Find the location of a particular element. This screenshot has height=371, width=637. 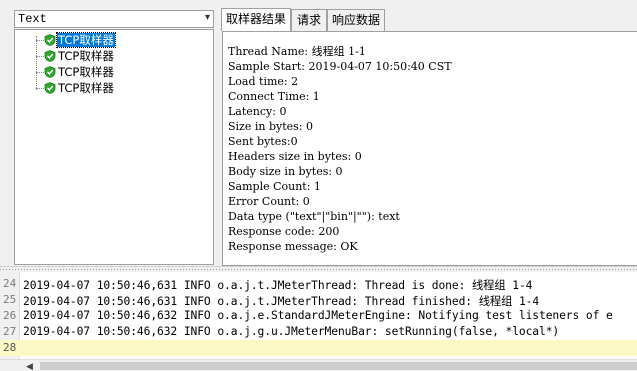

sampler-result-line: Thread Name: 线程组 1-1 is located at coordinates (297, 51).